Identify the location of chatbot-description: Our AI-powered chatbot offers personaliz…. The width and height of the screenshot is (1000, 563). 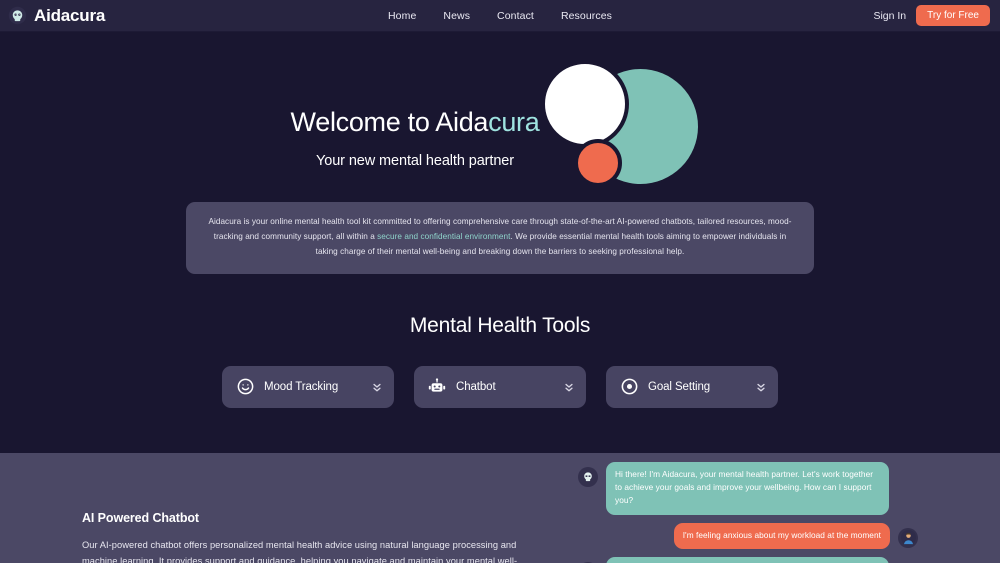
(300, 551).